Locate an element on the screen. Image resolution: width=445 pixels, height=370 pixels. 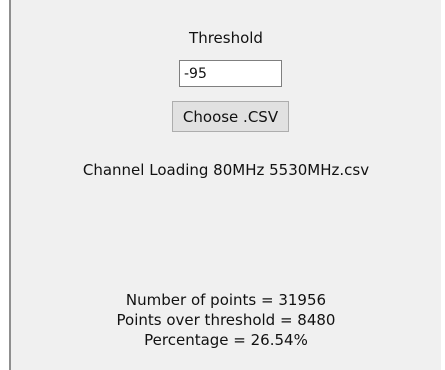
percentage-text: Percentage = 26.54% is located at coordinates (226, 340).